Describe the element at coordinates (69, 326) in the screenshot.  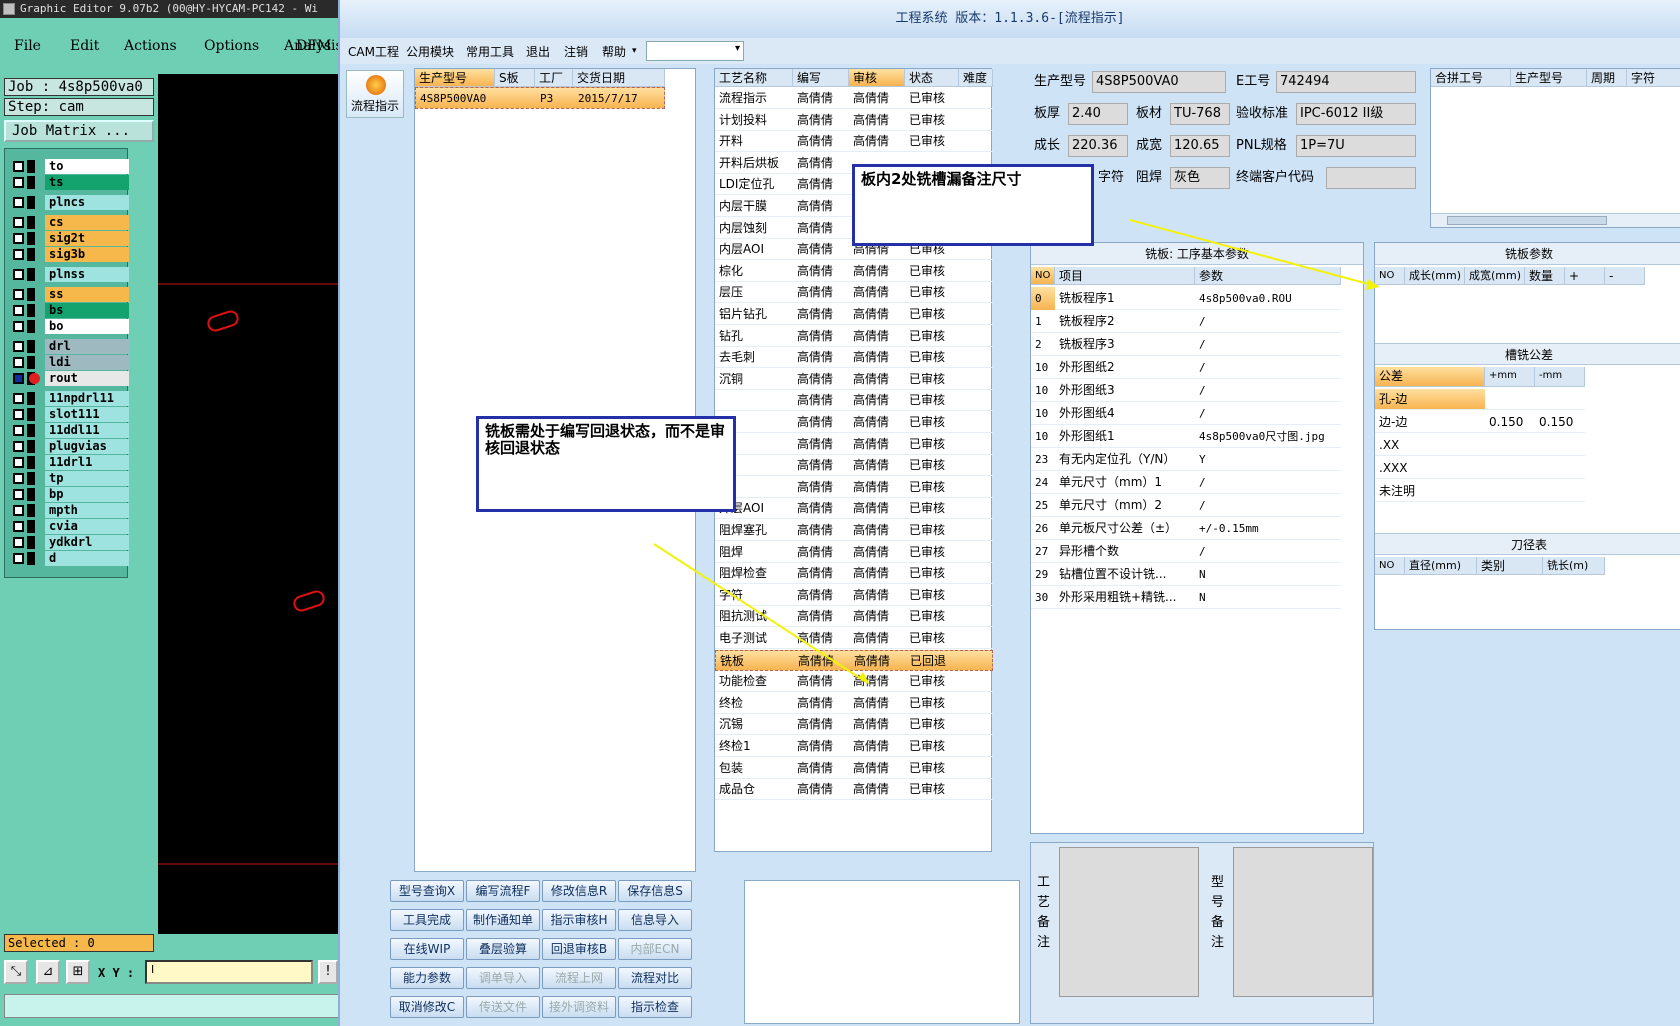
I see `layer-9: bo` at that location.